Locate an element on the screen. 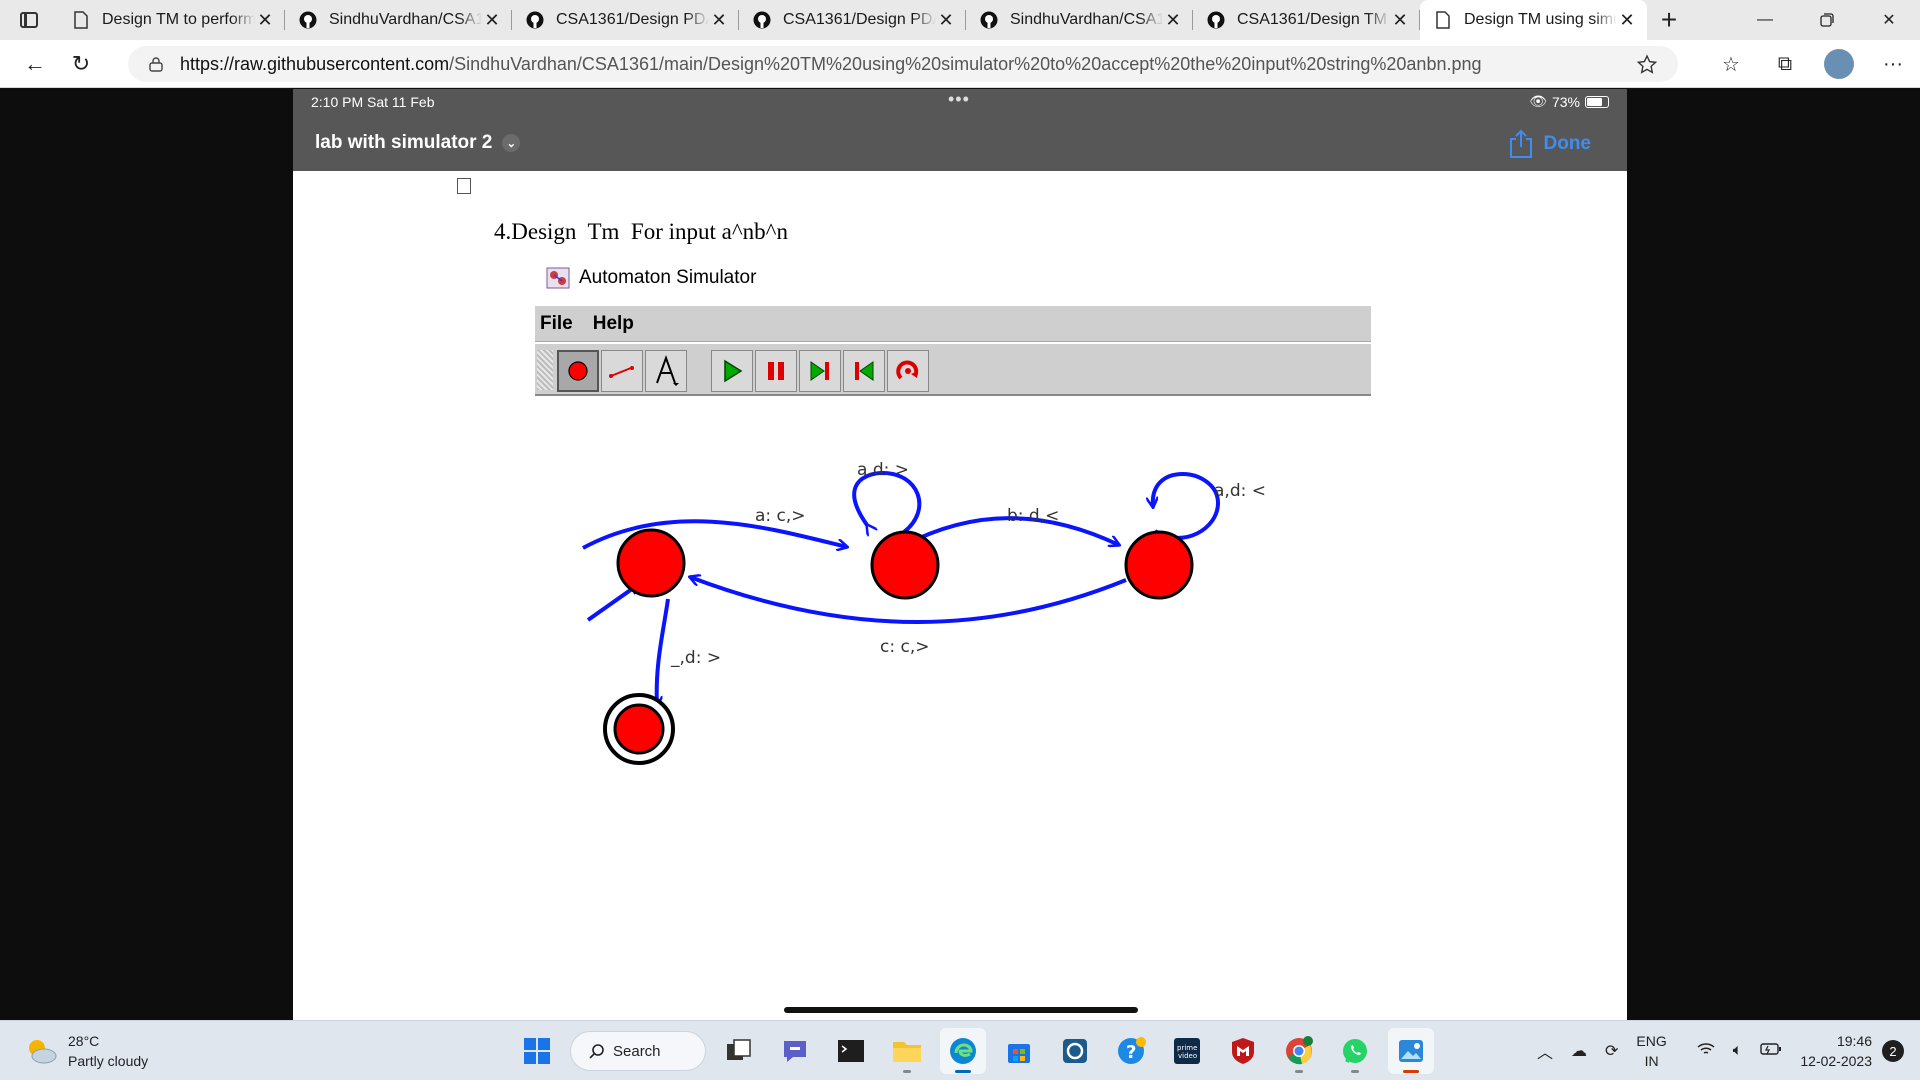 This screenshot has width=1920, height=1080. mcafee-button is located at coordinates (1243, 1051).